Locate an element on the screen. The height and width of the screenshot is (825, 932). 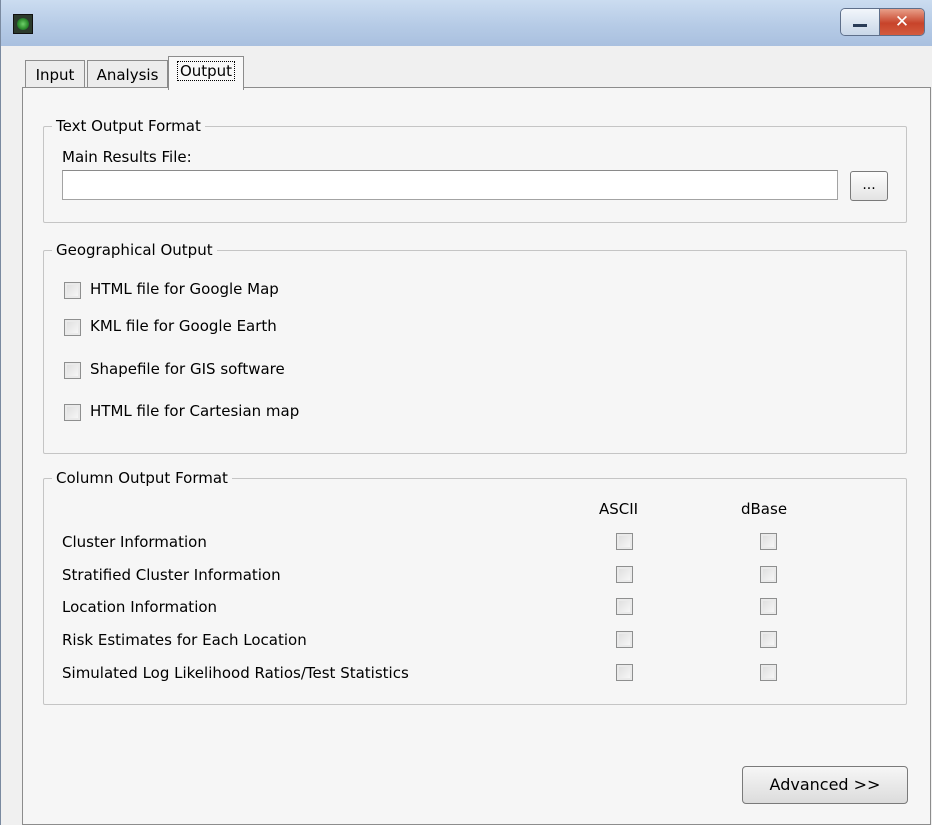
title-bar: ✕ is located at coordinates (466, 23).